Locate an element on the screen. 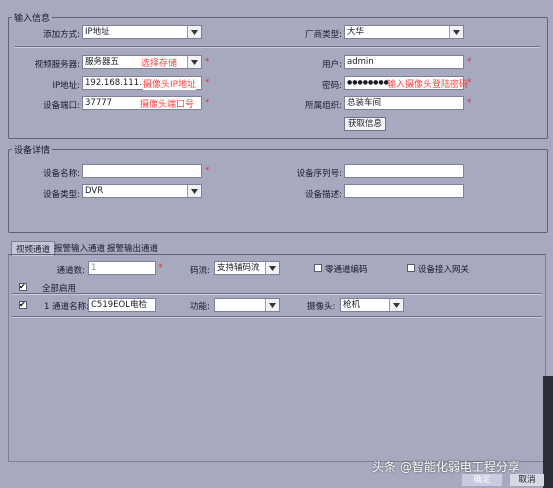 The width and height of the screenshot is (553, 488). channel-index-label: 1 通道名称: is located at coordinates (66, 307).